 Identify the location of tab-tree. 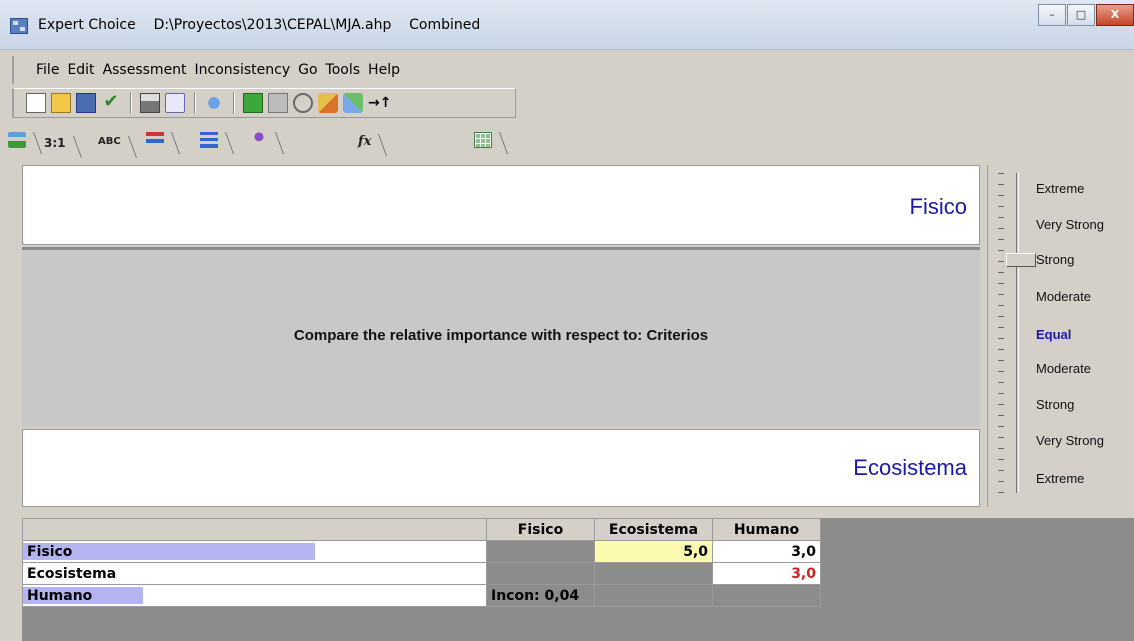
(23, 143).